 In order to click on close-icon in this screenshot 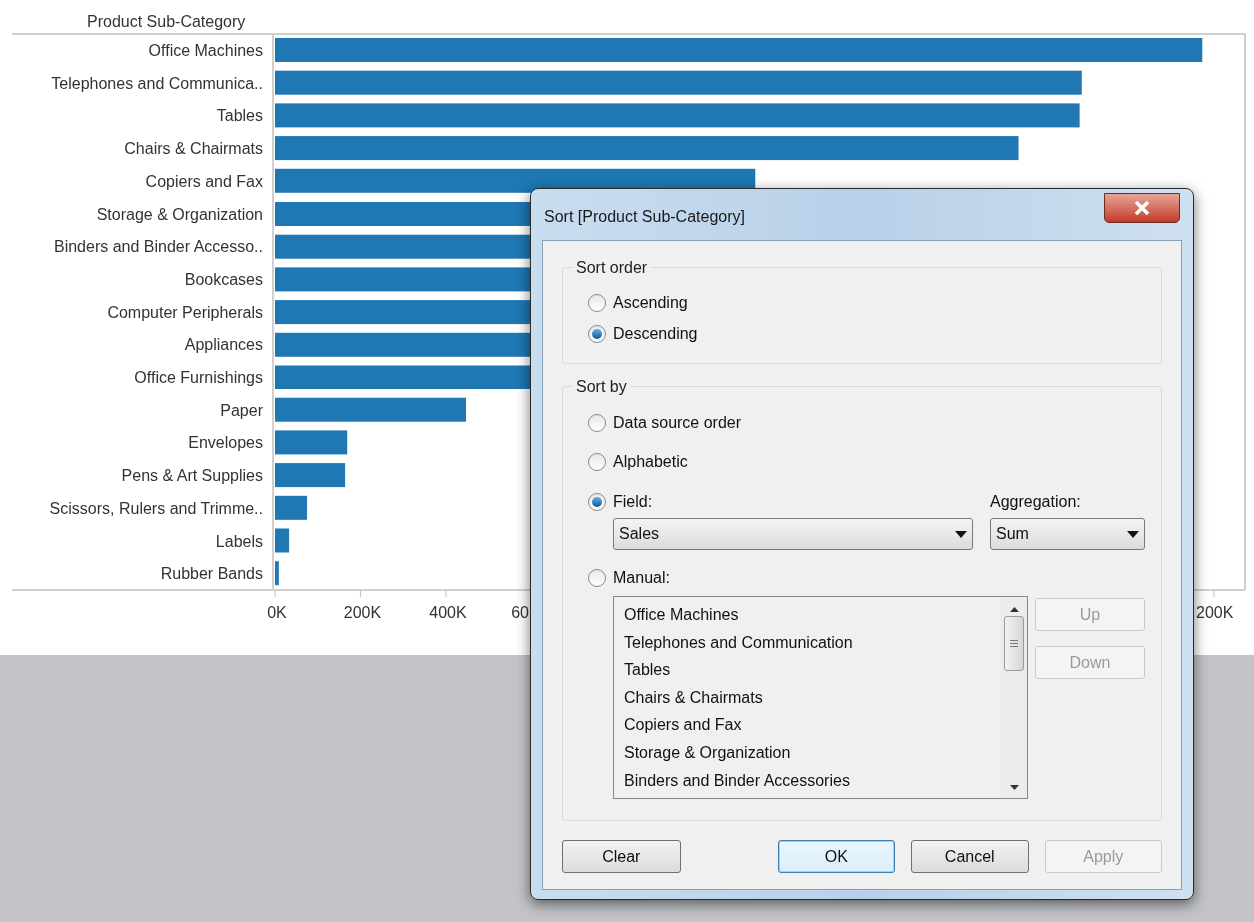, I will do `click(1142, 208)`.